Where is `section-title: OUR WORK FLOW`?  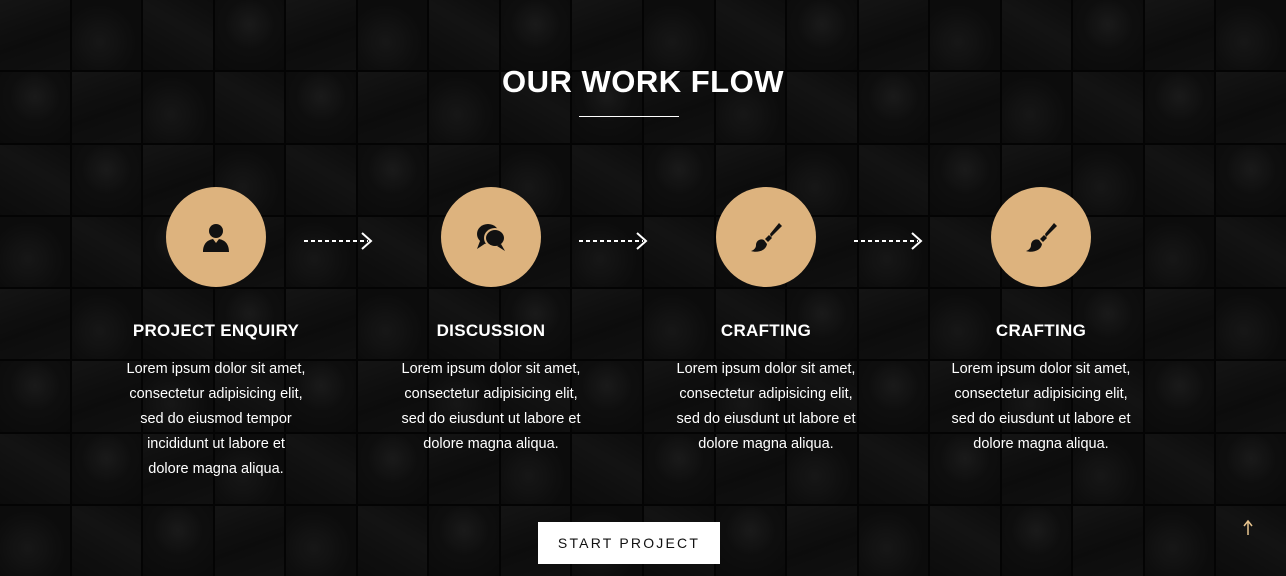 section-title: OUR WORK FLOW is located at coordinates (642, 81).